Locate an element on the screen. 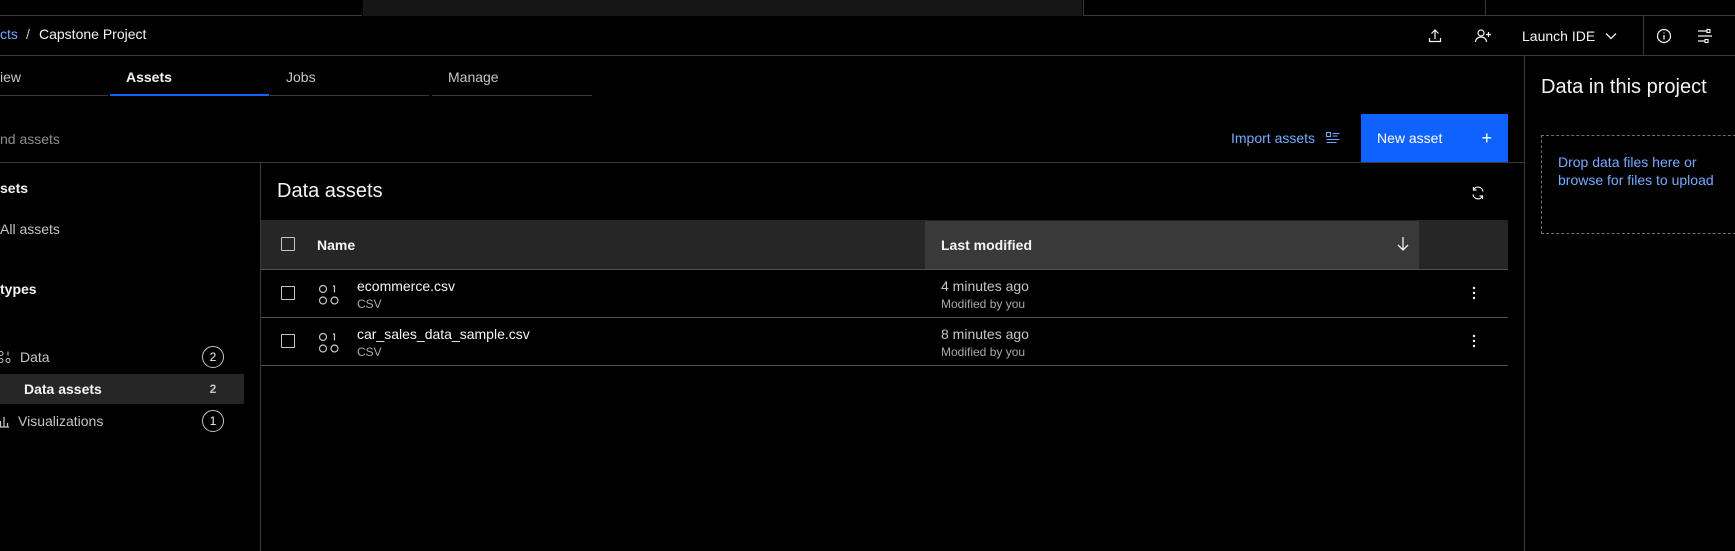 Image resolution: width=1735 pixels, height=551 pixels. data-icon is located at coordinates (5, 357).